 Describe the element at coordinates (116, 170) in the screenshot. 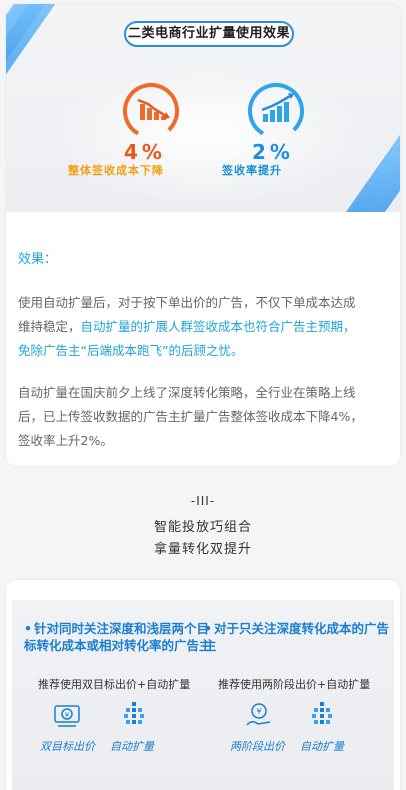

I see `cost-down-label: 整体签收成本下降` at that location.